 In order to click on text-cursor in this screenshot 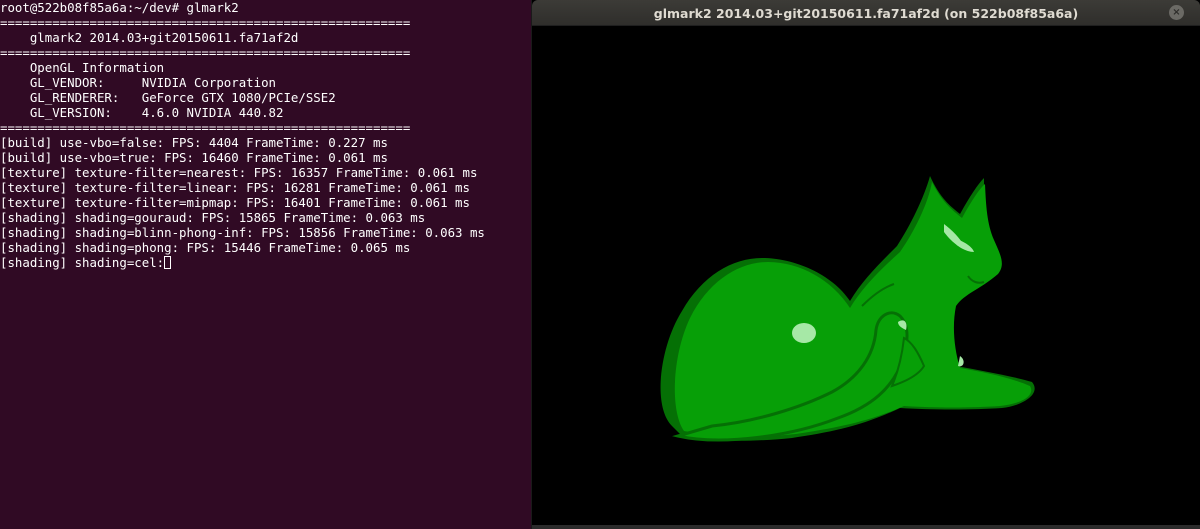, I will do `click(168, 262)`.